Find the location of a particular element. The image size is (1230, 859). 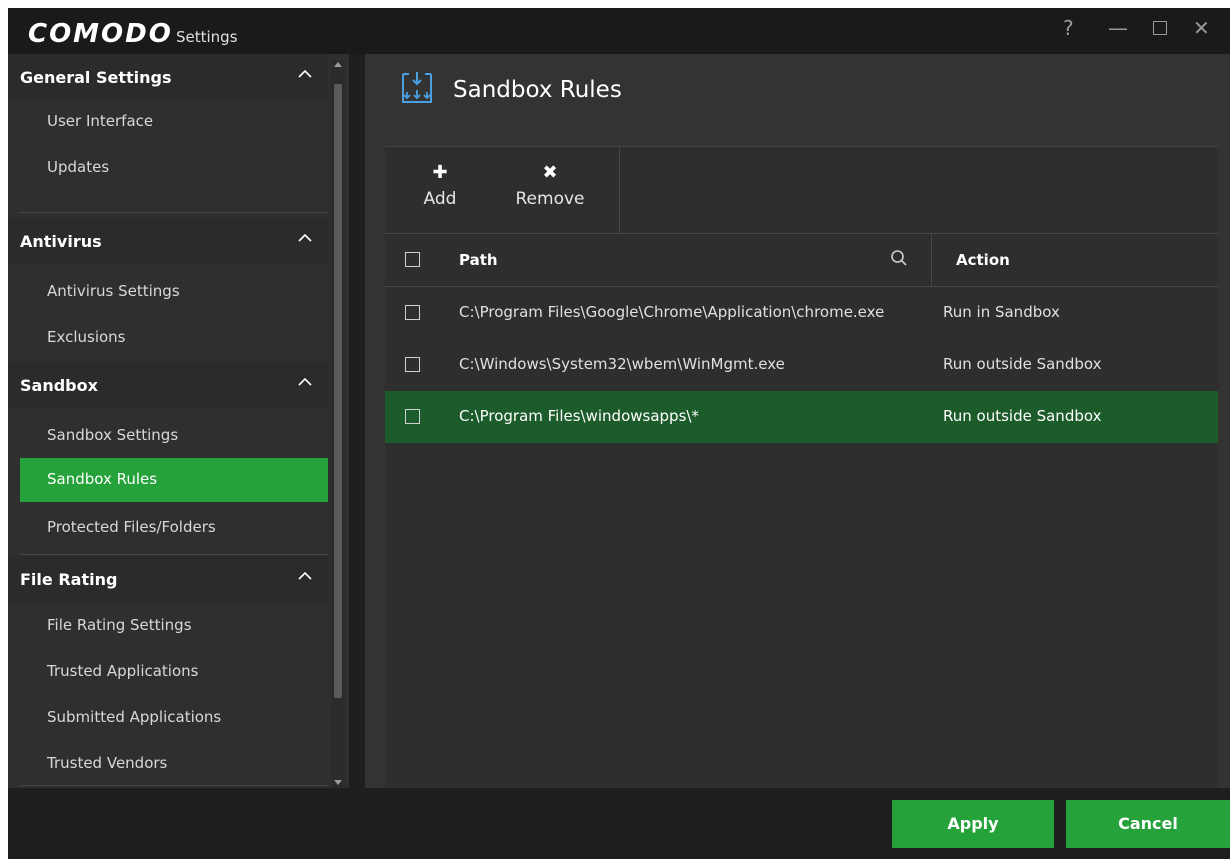

remove-icon: ✖ is located at coordinates (550, 172).